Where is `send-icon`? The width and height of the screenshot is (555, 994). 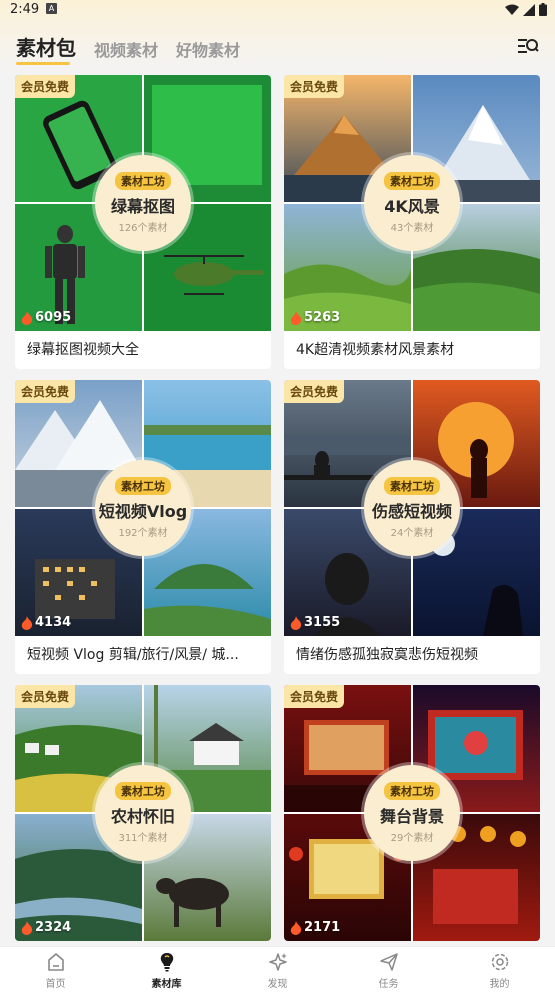
send-icon is located at coordinates (388, 962).